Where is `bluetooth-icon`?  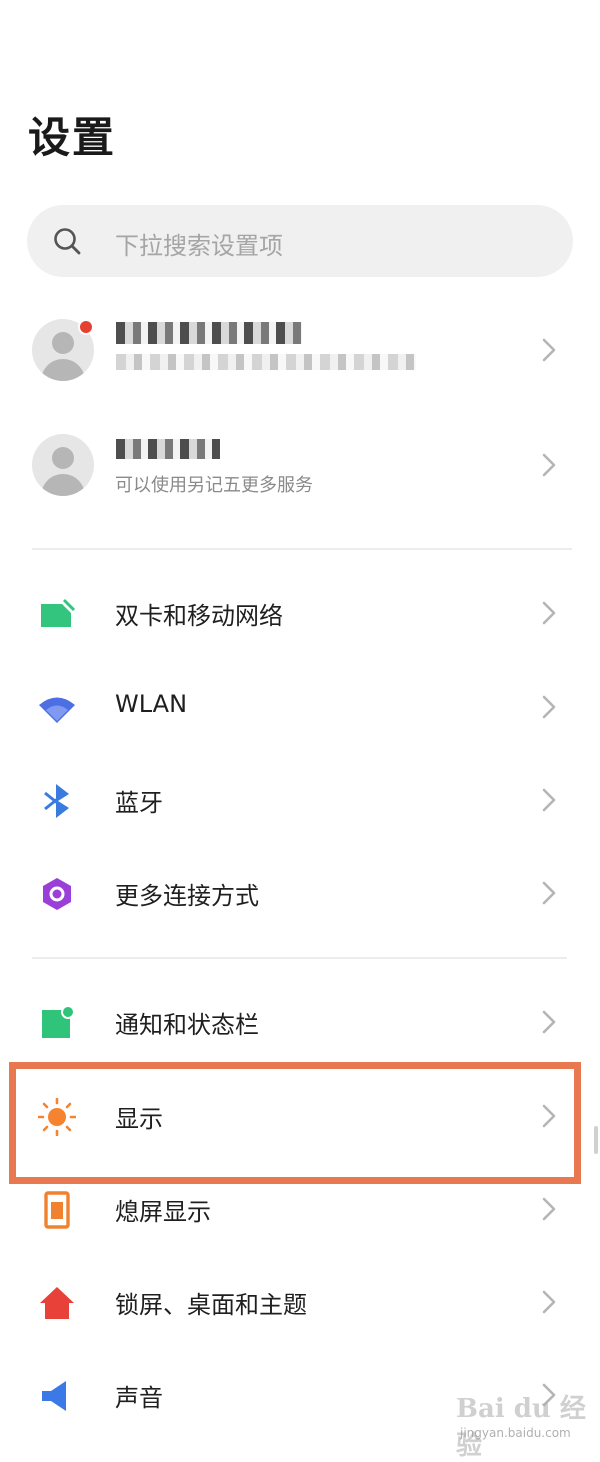
bluetooth-icon is located at coordinates (56, 801).